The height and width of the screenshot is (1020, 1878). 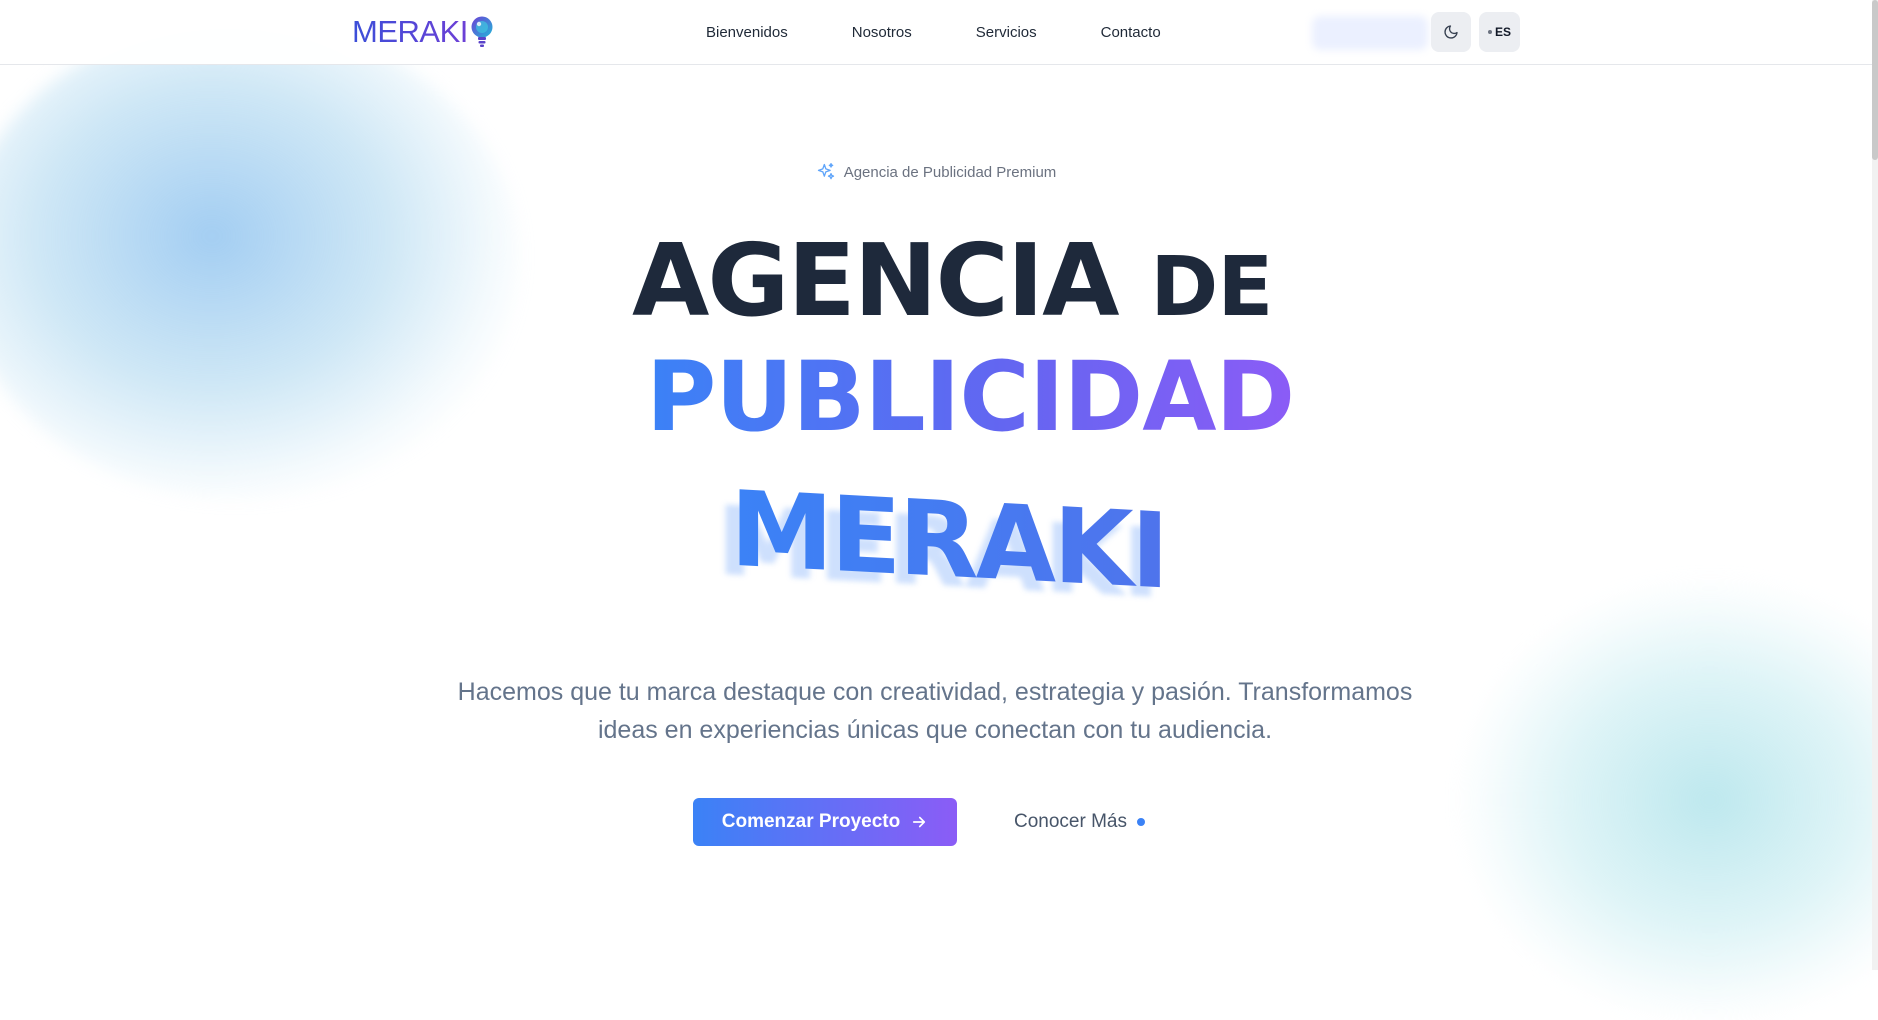 What do you see at coordinates (482, 31) in the screenshot?
I see `lightbulb-icon` at bounding box center [482, 31].